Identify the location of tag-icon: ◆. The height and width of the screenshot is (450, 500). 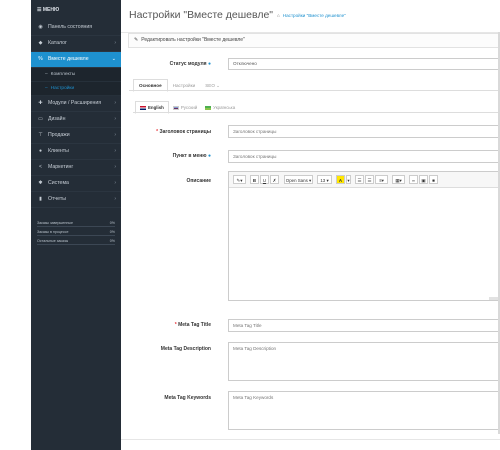
(40, 43).